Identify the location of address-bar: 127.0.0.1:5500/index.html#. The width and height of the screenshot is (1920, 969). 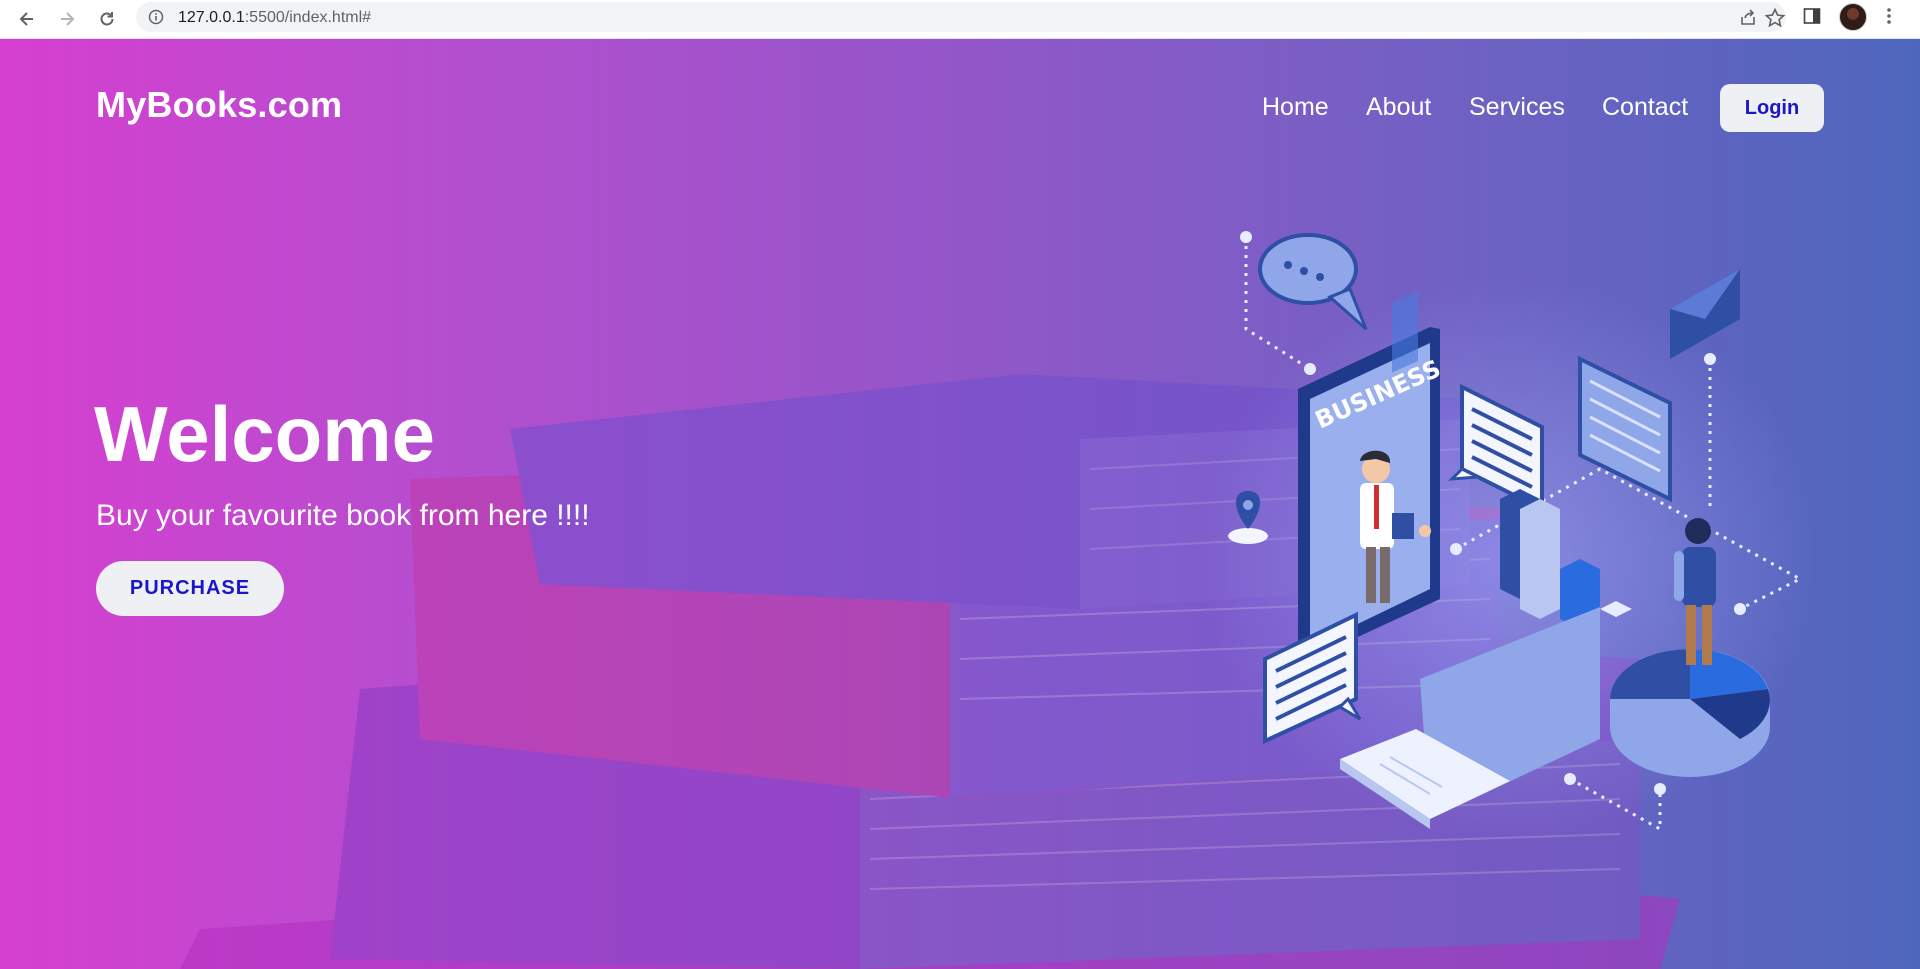
(961, 17).